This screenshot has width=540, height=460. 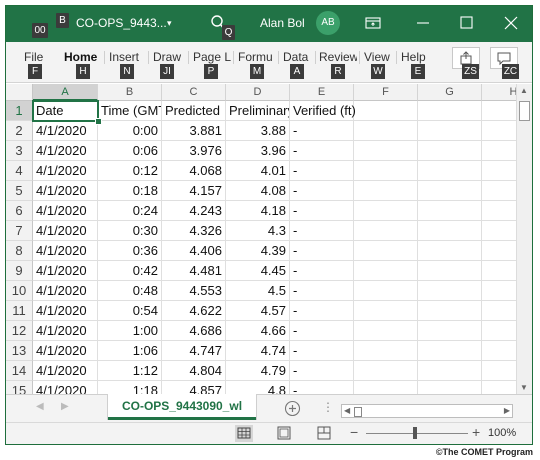 What do you see at coordinates (19, 331) in the screenshot?
I see `row-header: 12` at bounding box center [19, 331].